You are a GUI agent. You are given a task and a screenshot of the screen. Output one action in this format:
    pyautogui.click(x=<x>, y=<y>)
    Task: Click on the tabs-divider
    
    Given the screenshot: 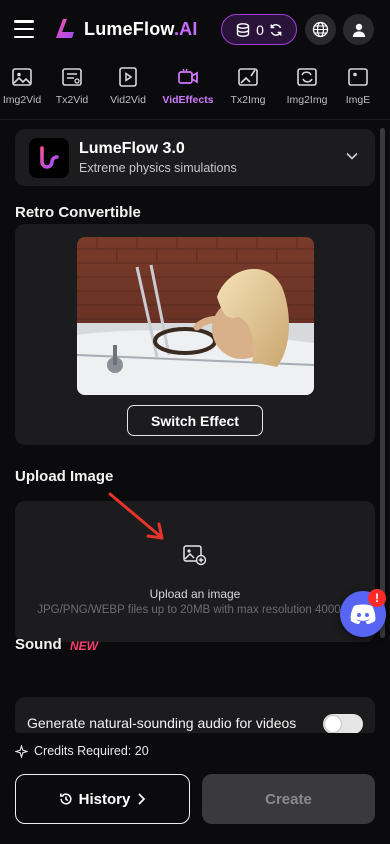 What is the action you would take?
    pyautogui.click(x=195, y=119)
    